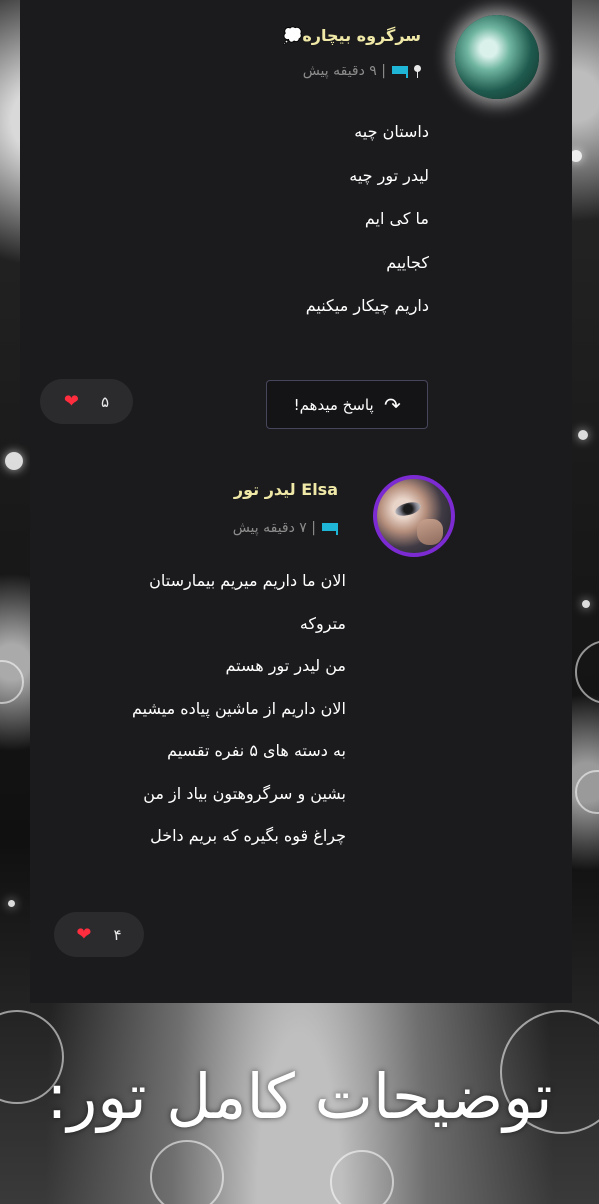 The height and width of the screenshot is (1204, 599). Describe the element at coordinates (408, 509) in the screenshot. I see `avatar-eye` at that location.